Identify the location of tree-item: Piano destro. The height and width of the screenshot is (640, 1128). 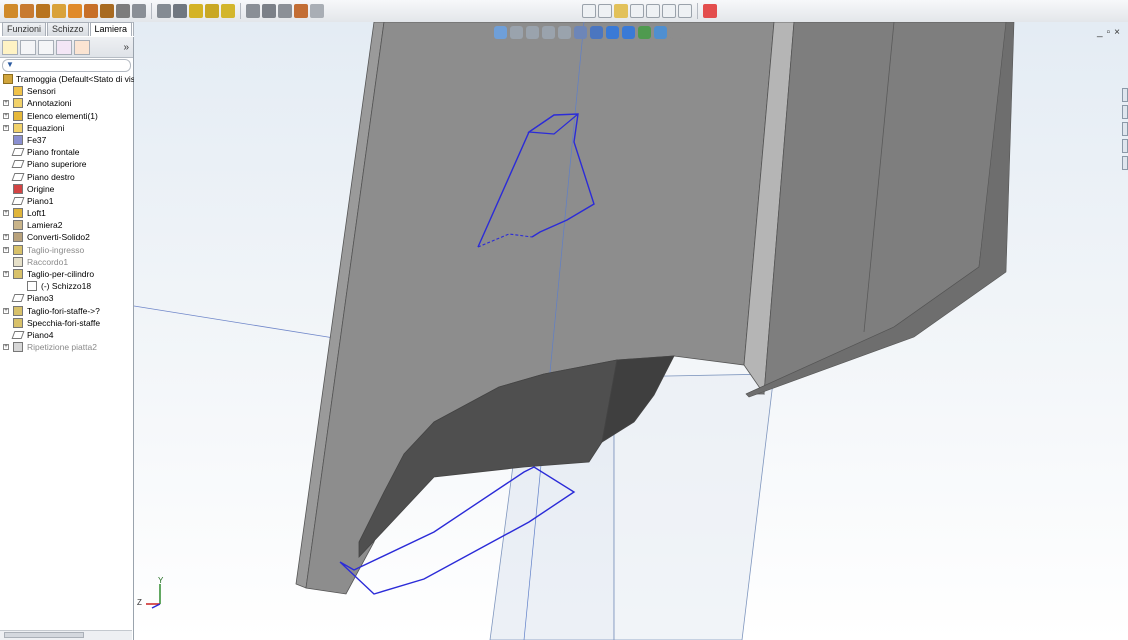
(66, 177).